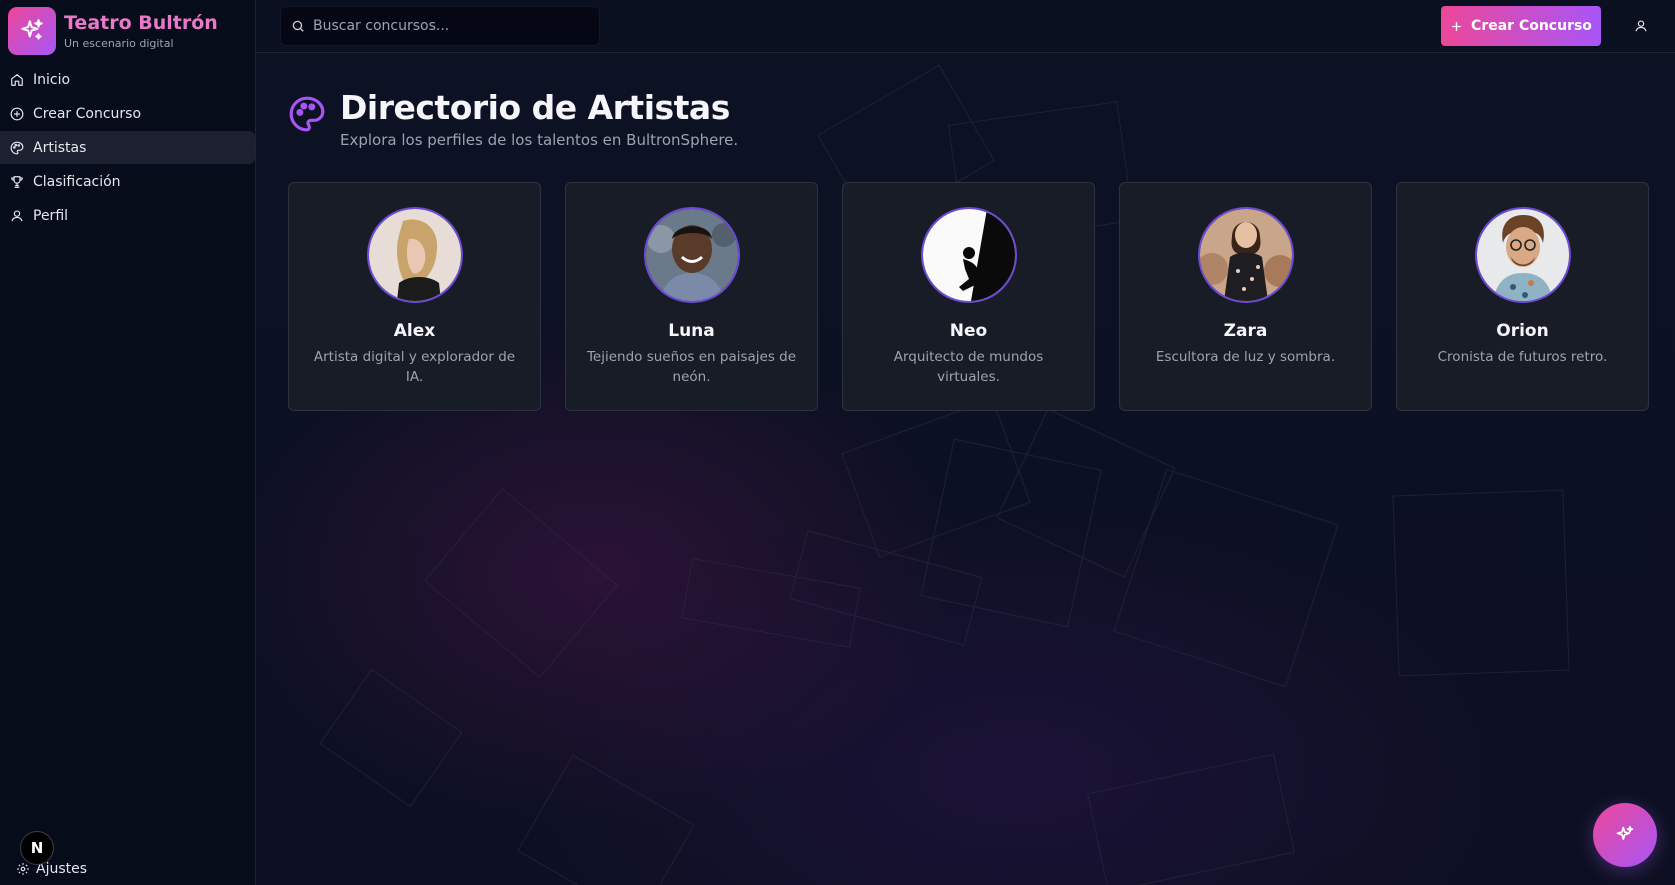 The height and width of the screenshot is (885, 1675). What do you see at coordinates (77, 181) in the screenshot?
I see `sidebar-item-label: Clasificación` at bounding box center [77, 181].